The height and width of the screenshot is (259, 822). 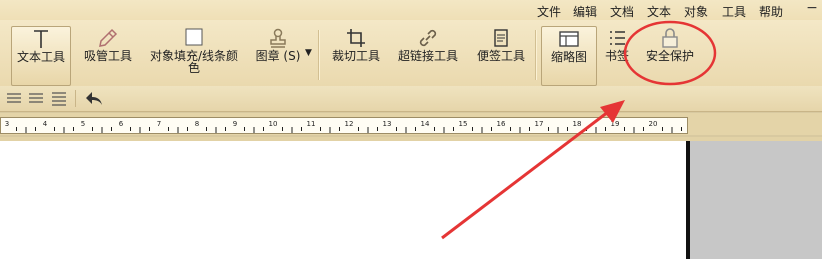 What do you see at coordinates (525, 175) in the screenshot?
I see `annotation-arrow-shaft` at bounding box center [525, 175].